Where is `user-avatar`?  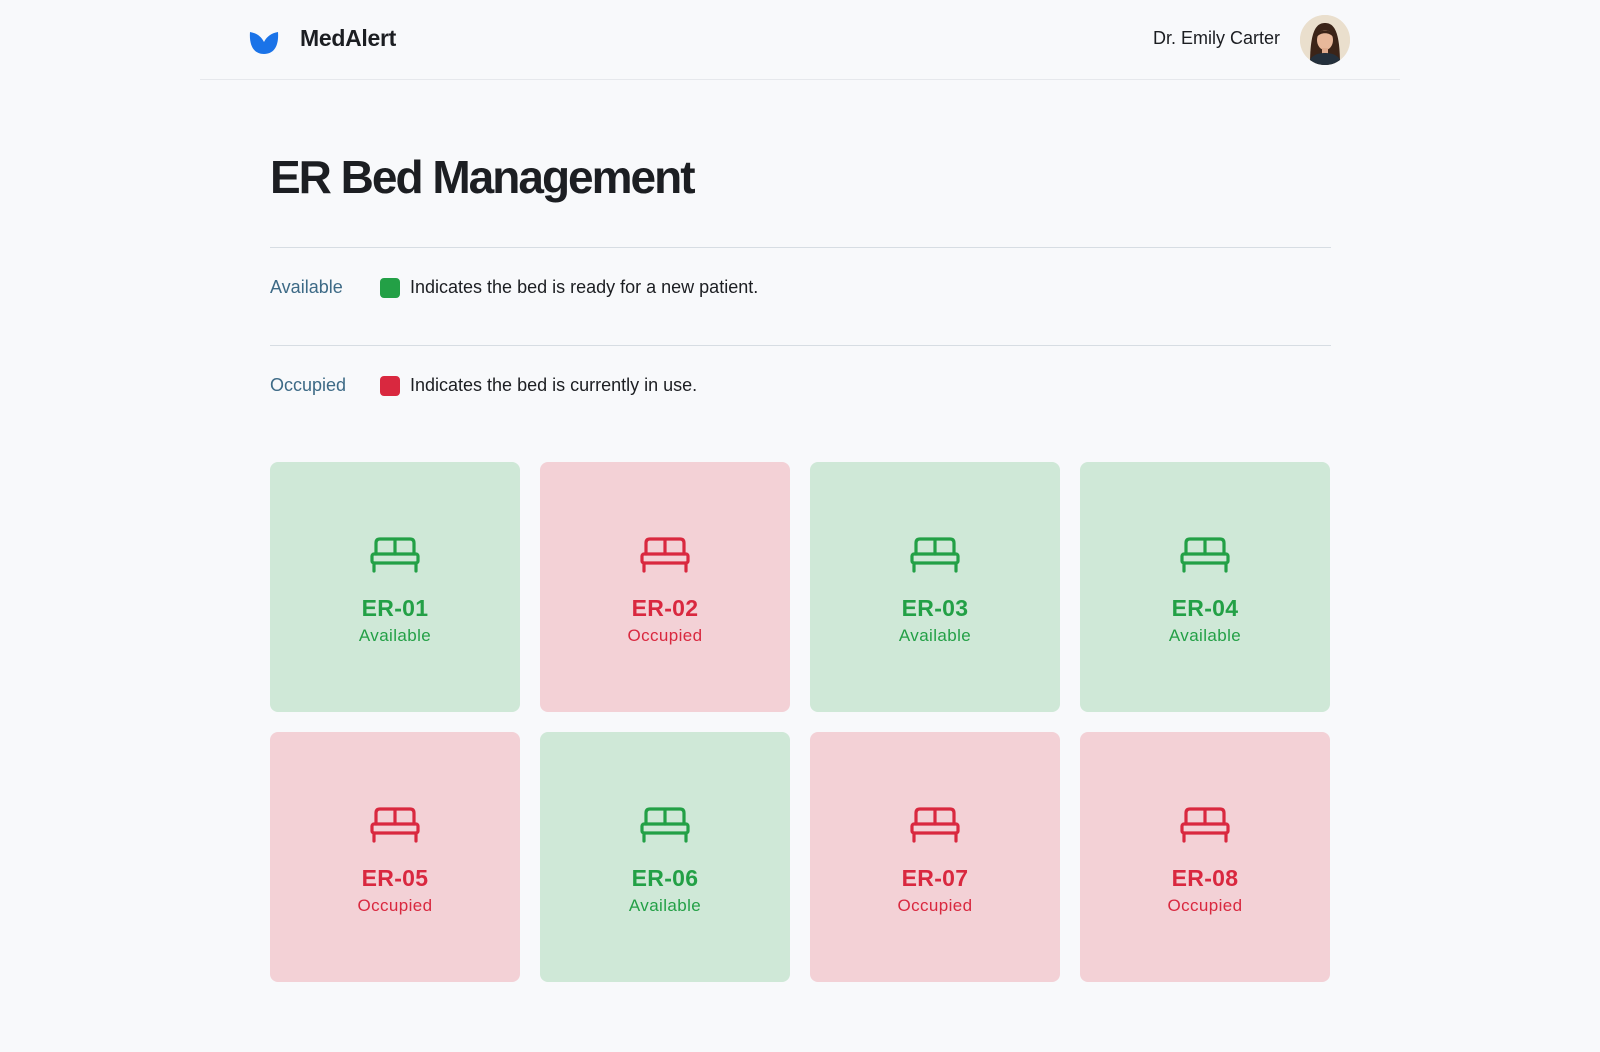 user-avatar is located at coordinates (1325, 40).